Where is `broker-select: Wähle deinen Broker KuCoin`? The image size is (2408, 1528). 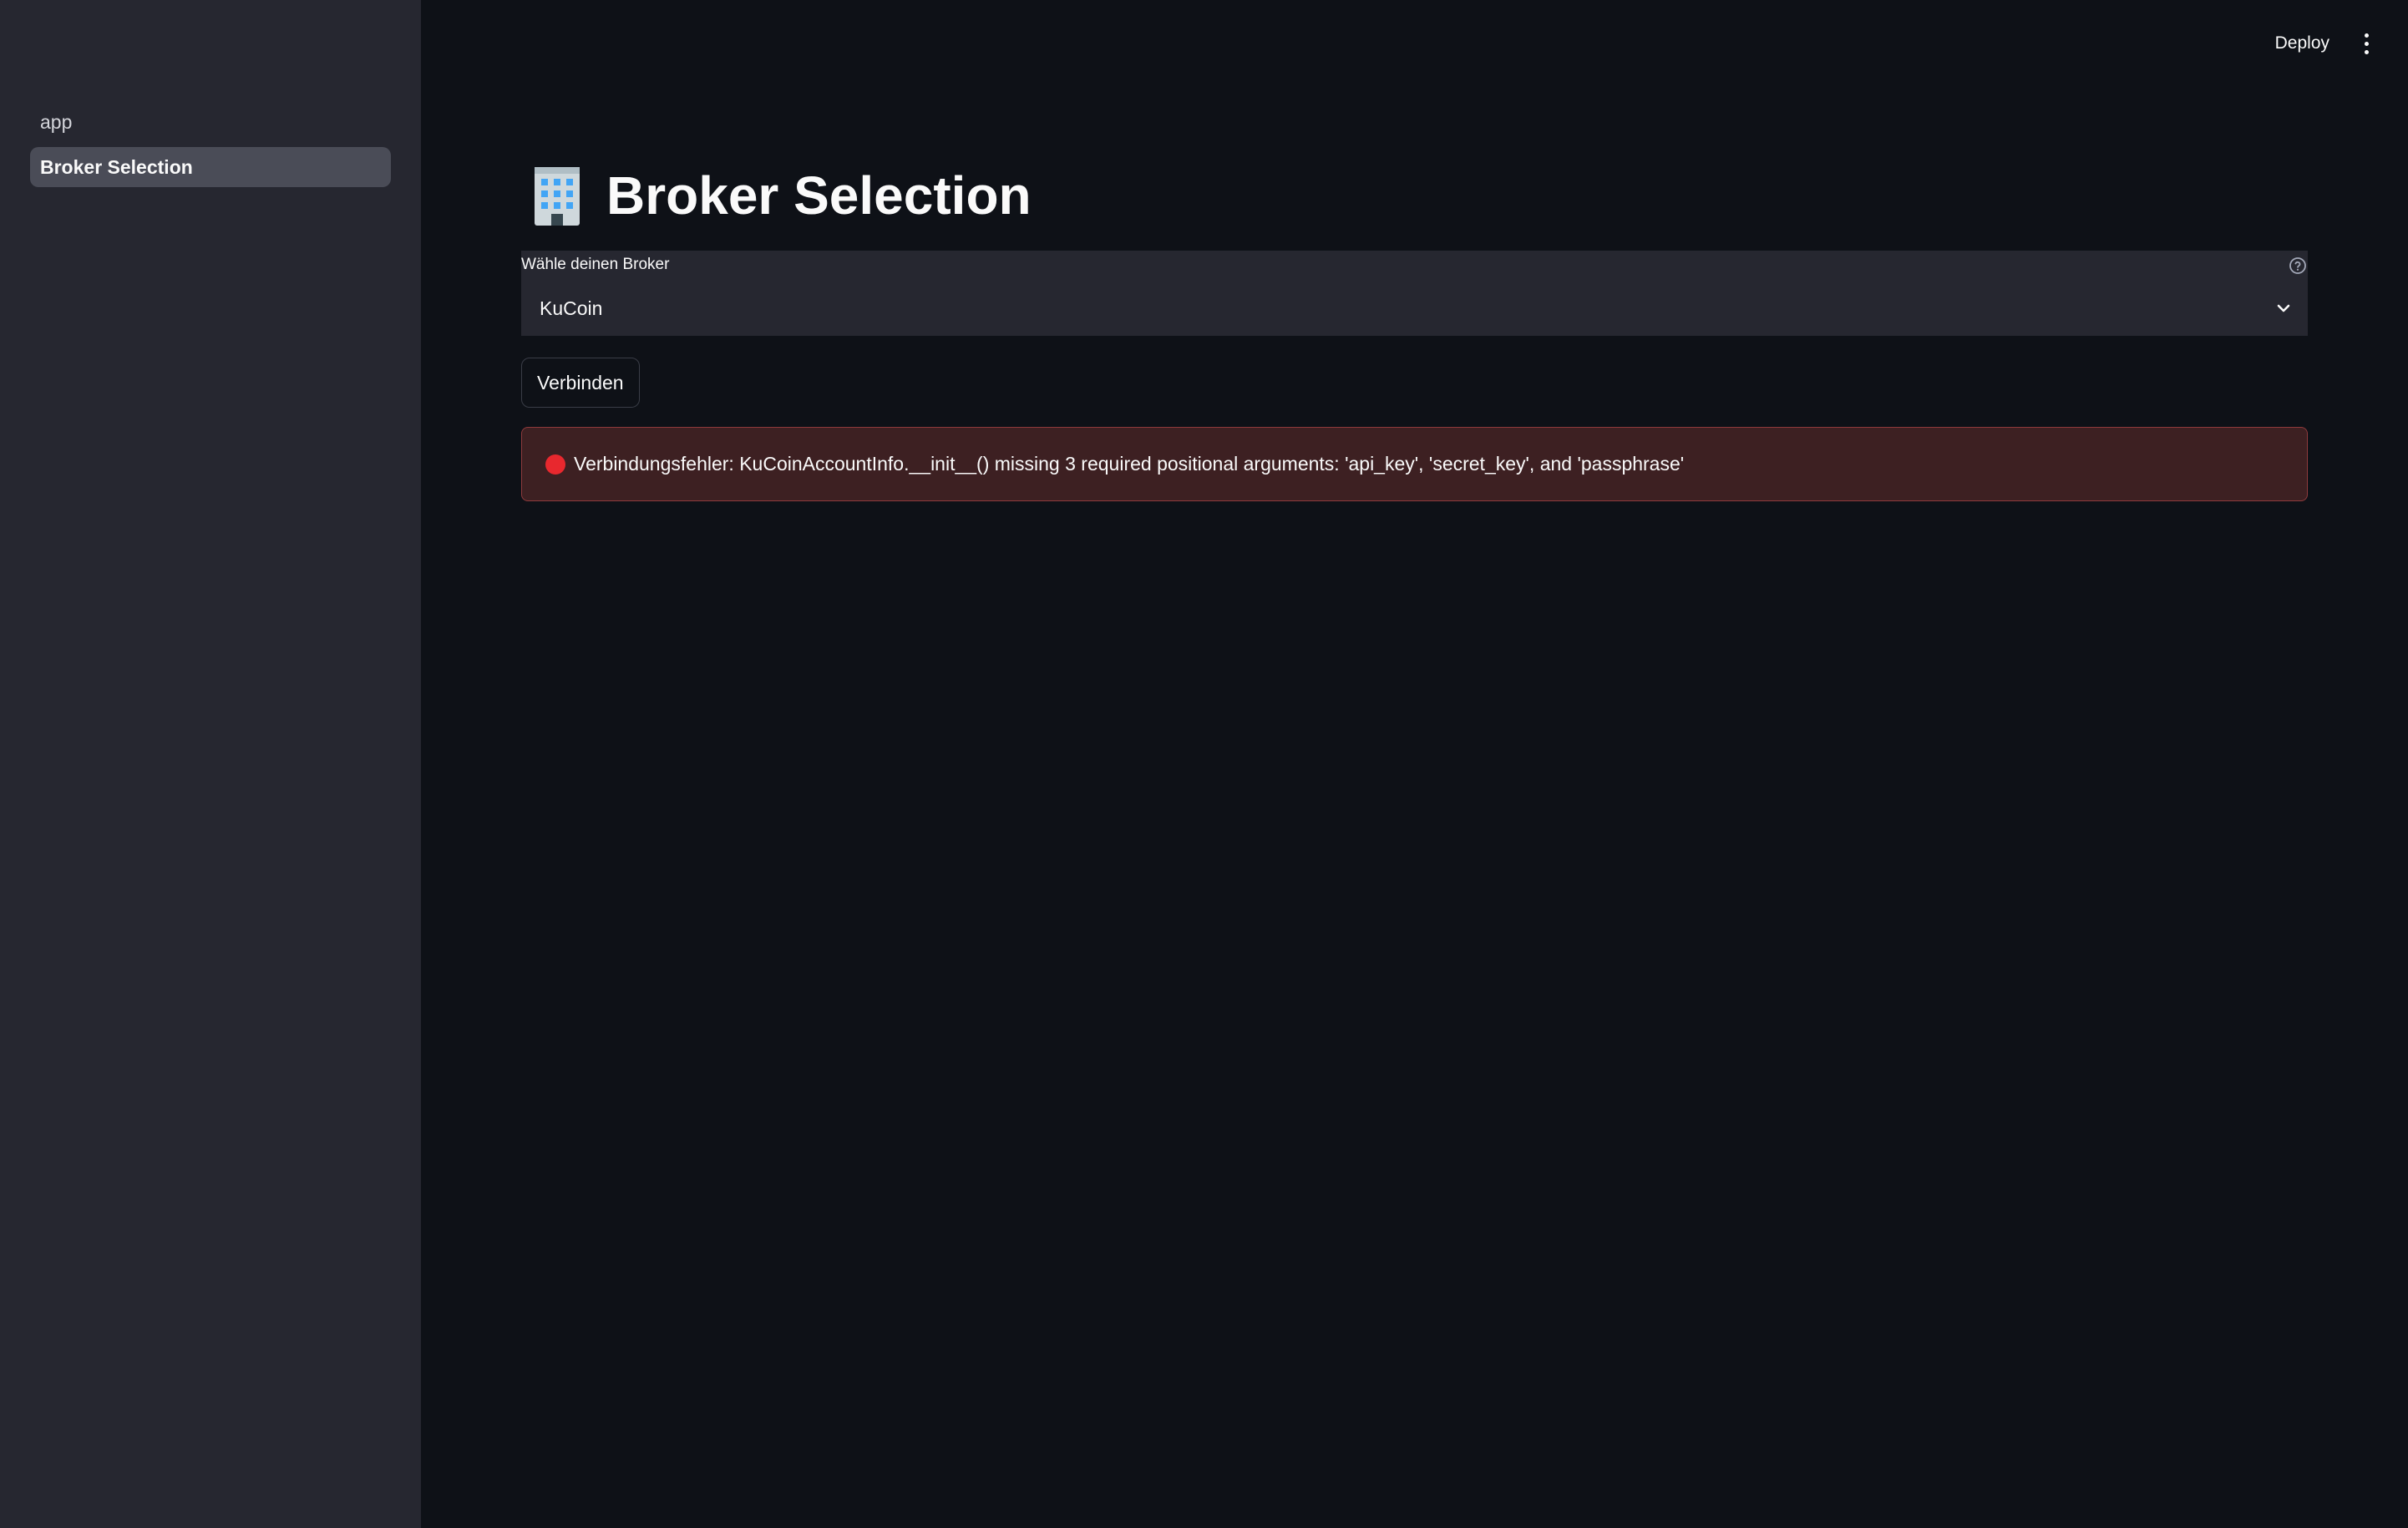
broker-select: Wähle deinen Broker KuCoin is located at coordinates (1414, 293).